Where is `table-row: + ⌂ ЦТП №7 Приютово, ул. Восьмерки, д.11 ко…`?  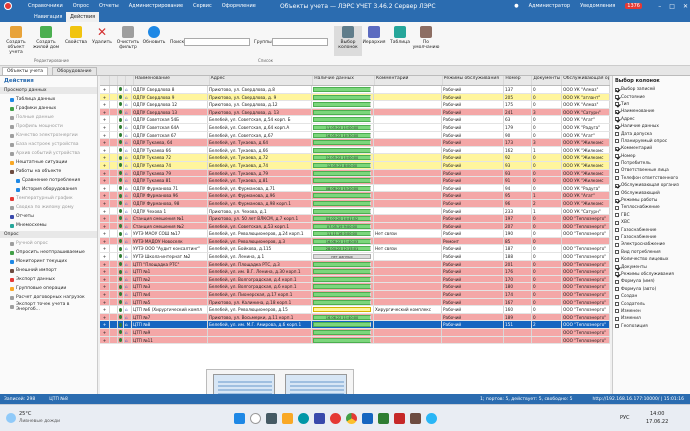
table-row: + ⌂ ЦТП №7 Приютово, ул. Восьмерки, д.11 ко… is located at coordinates (355, 317).